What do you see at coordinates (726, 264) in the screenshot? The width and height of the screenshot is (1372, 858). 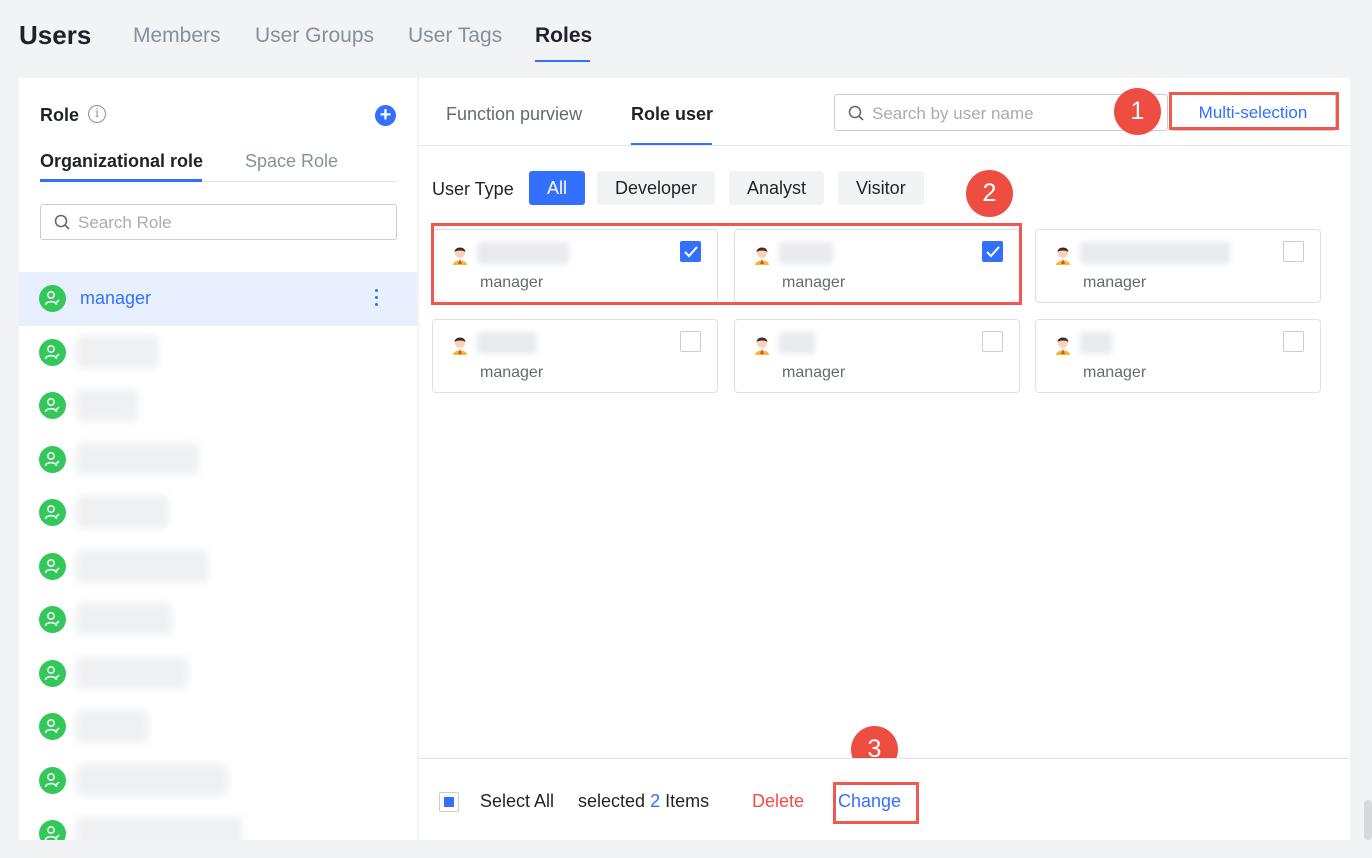 I see `annotation-highlight-selected-users` at bounding box center [726, 264].